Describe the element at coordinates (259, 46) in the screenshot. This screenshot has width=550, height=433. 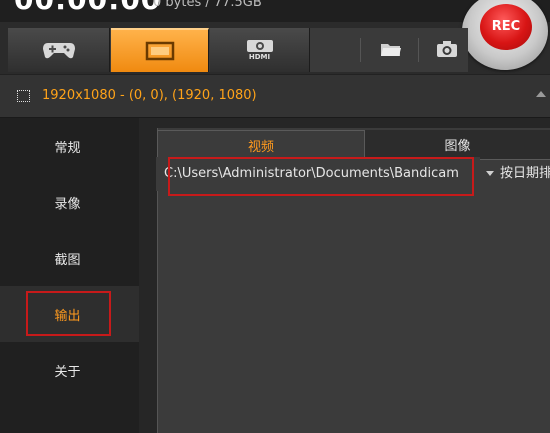
I see `hdmi-device-icon` at that location.